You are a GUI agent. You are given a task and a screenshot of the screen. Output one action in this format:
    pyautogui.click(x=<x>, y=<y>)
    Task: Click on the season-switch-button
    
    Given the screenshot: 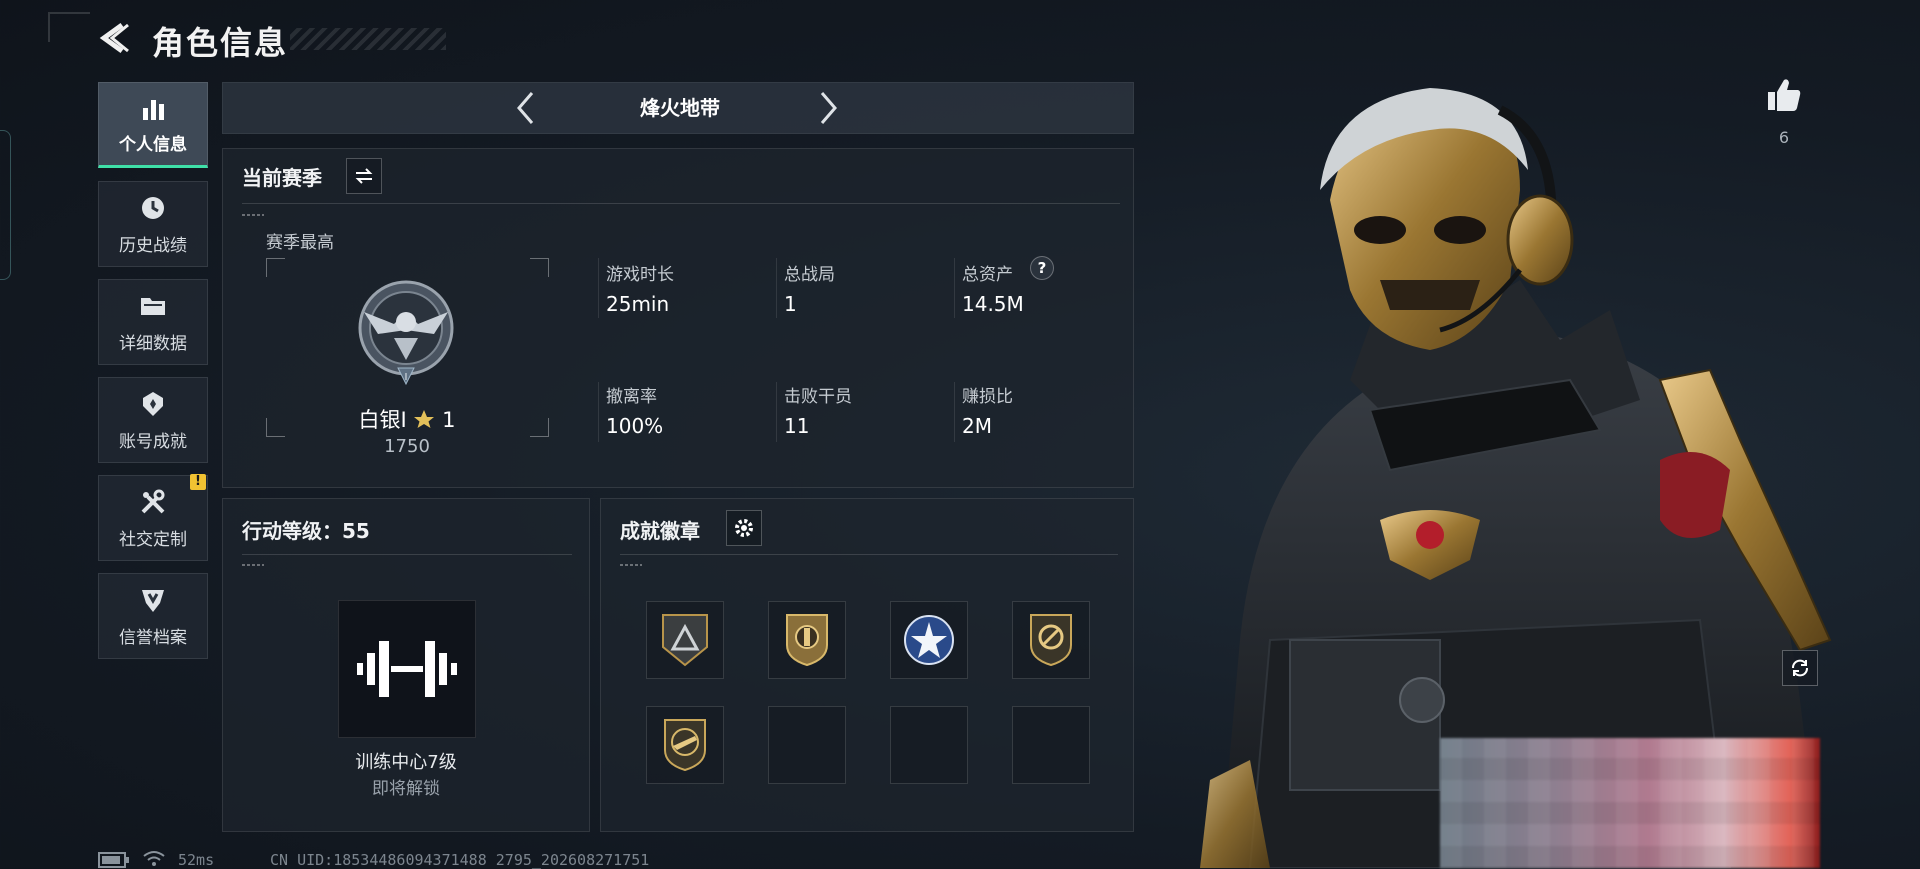 What is the action you would take?
    pyautogui.click(x=364, y=176)
    